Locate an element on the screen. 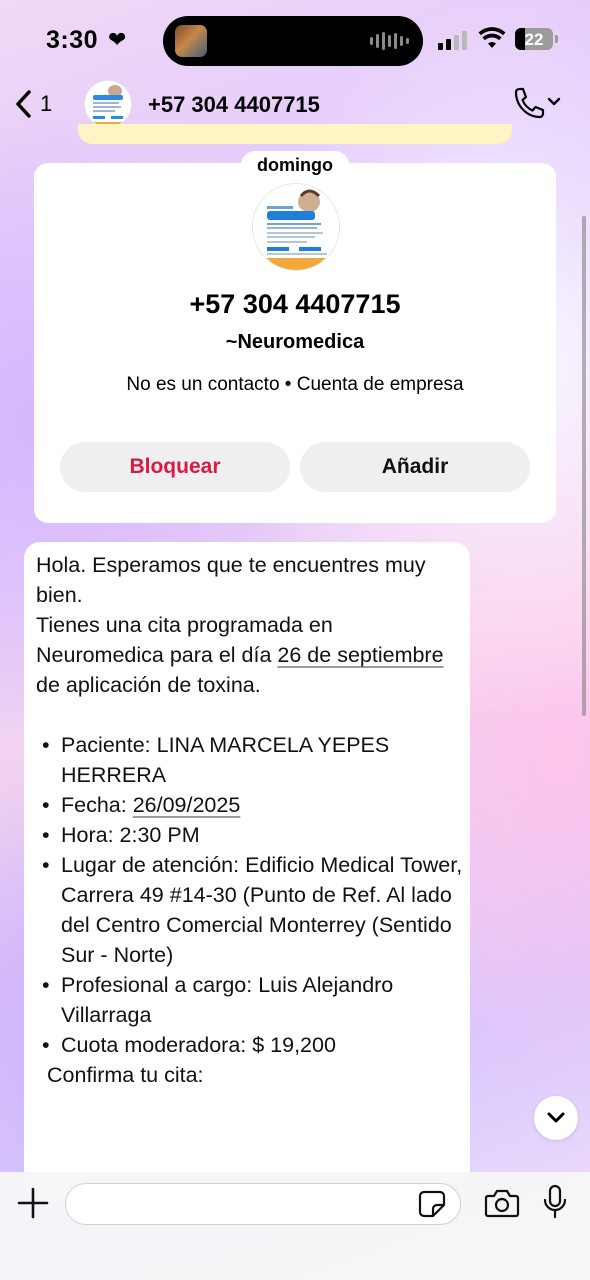  status-time: 3:30 is located at coordinates (72, 40).